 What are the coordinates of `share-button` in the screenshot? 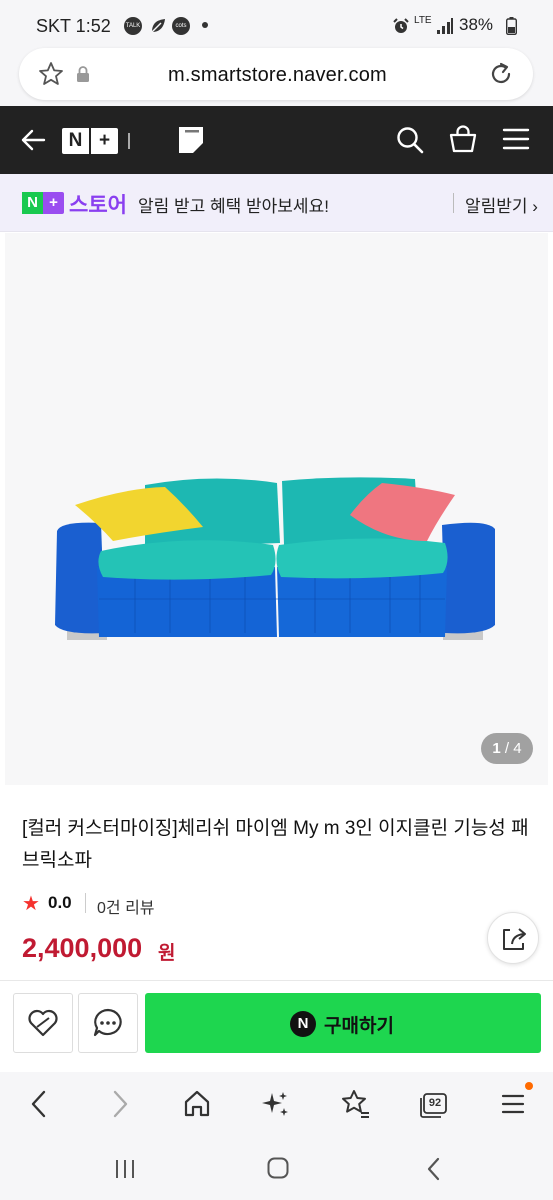 It's located at (513, 938).